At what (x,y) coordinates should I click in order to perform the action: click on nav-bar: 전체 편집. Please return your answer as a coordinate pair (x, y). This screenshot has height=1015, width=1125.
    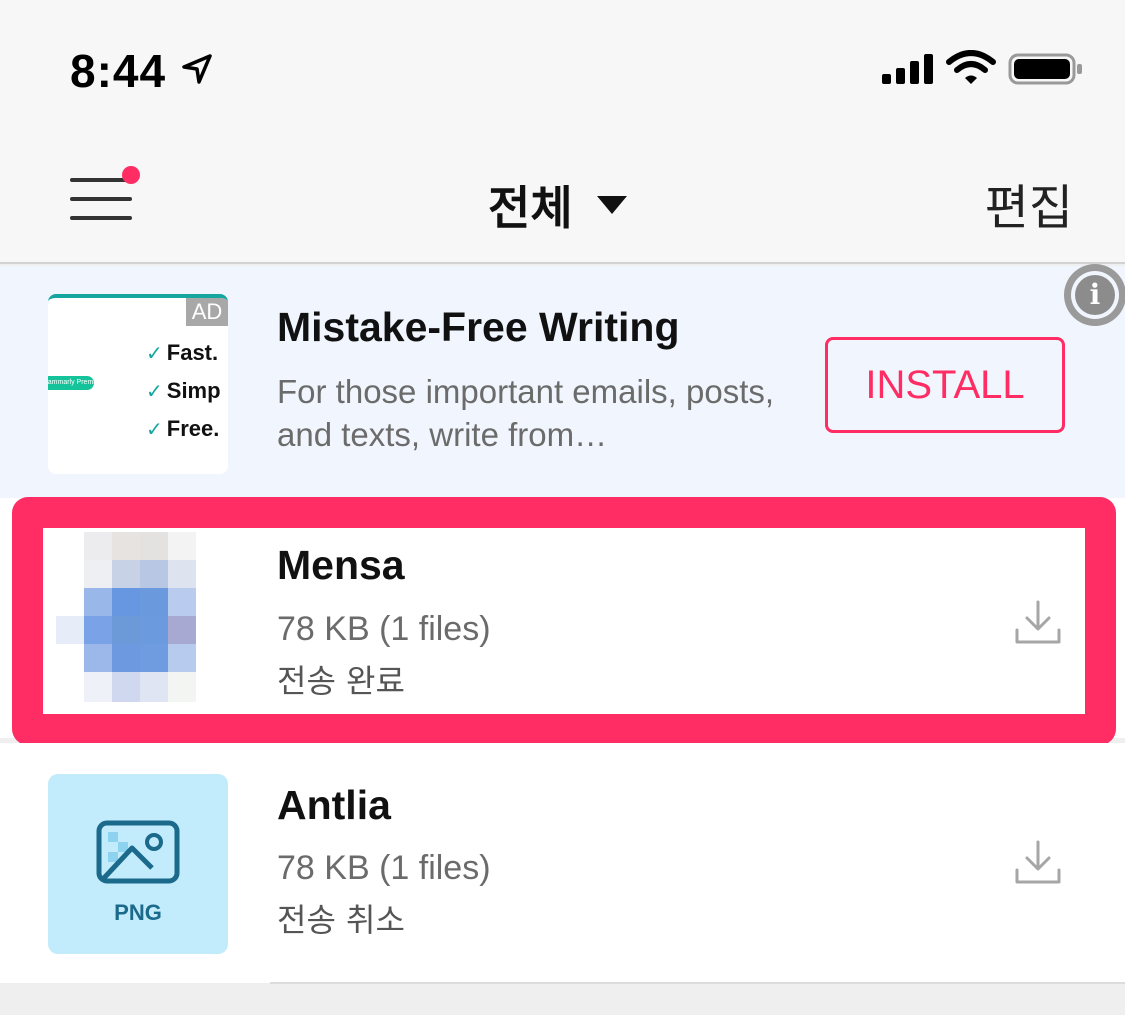
    Looking at the image, I should click on (562, 197).